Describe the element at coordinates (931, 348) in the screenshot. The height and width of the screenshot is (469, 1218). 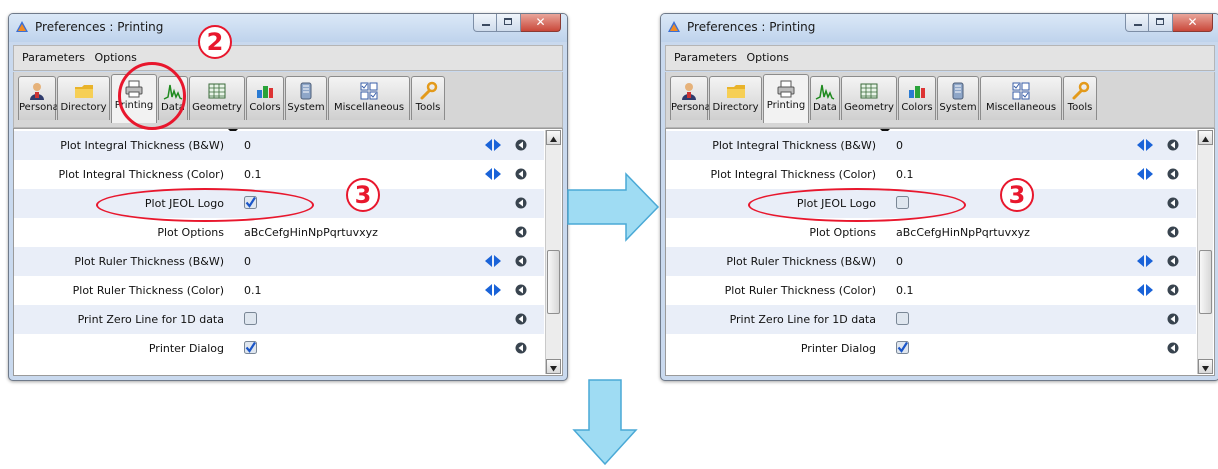
I see `row-printer-dialog: Printer Dialog` at that location.